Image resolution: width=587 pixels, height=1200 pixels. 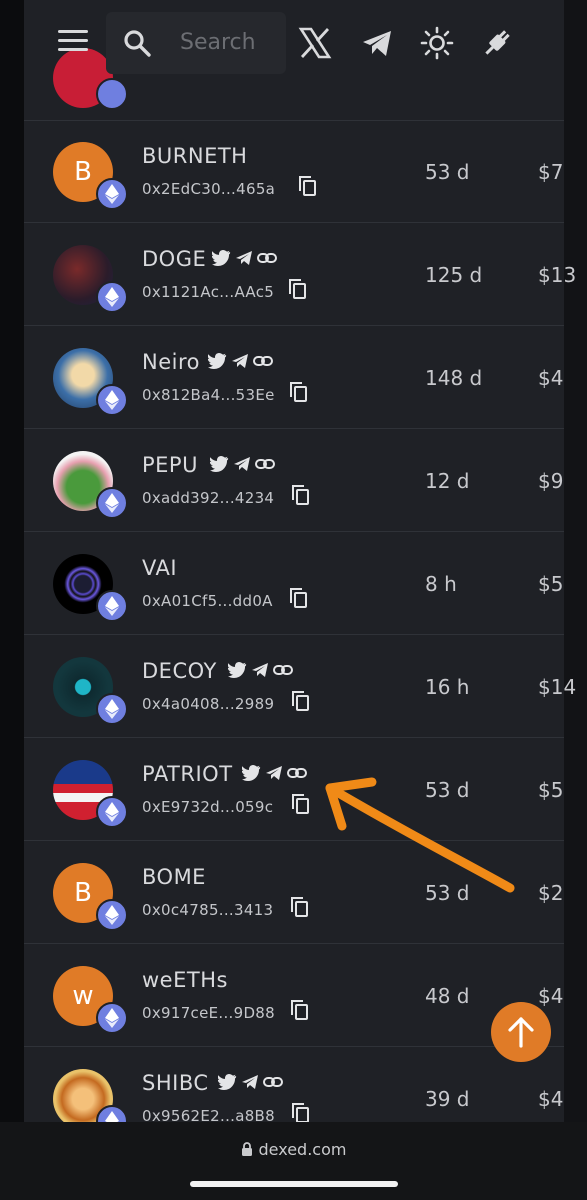 What do you see at coordinates (447, 996) in the screenshot?
I see `token-age: 48 d` at bounding box center [447, 996].